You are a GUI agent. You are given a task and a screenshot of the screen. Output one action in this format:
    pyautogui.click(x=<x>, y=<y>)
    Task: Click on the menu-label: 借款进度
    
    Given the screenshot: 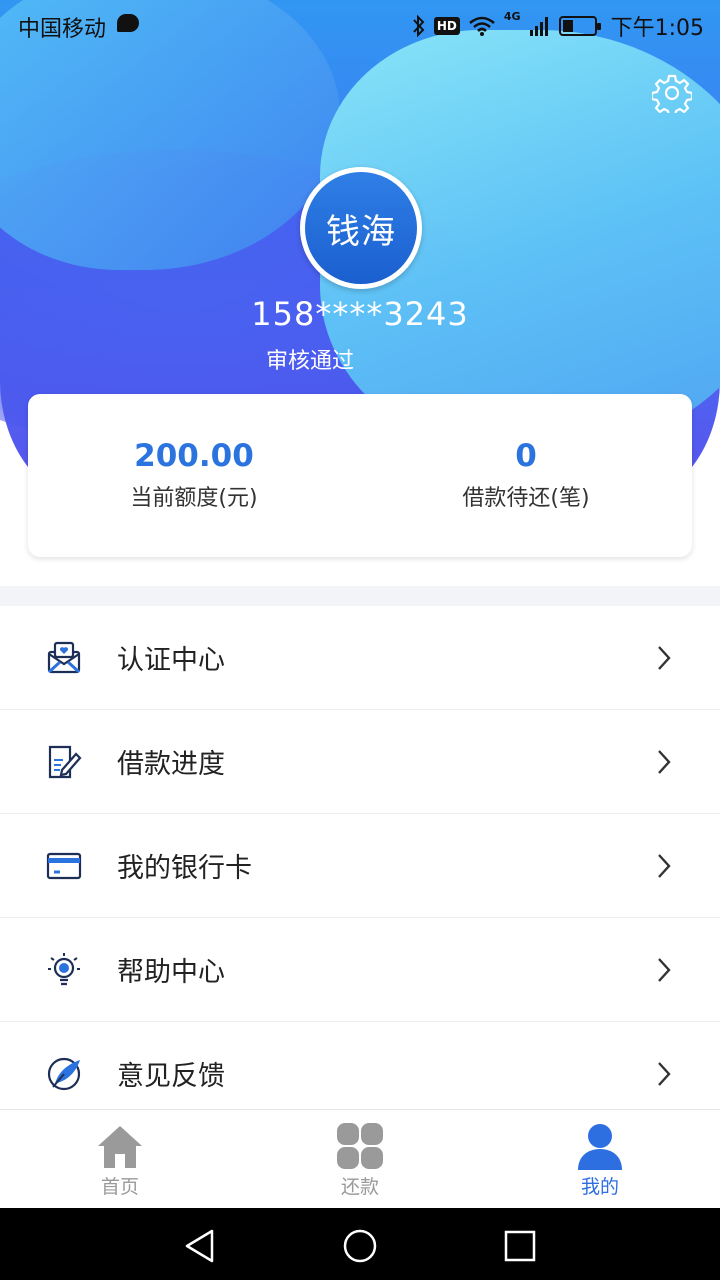 What is the action you would take?
    pyautogui.click(x=171, y=764)
    